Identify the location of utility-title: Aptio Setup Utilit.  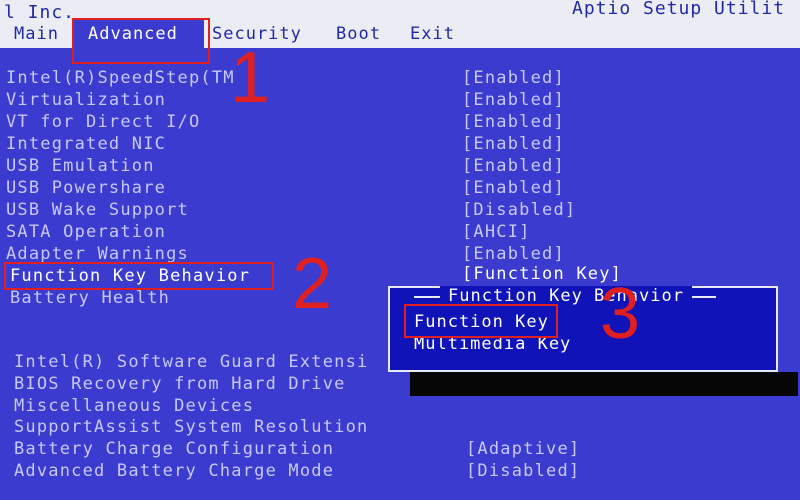
(679, 9).